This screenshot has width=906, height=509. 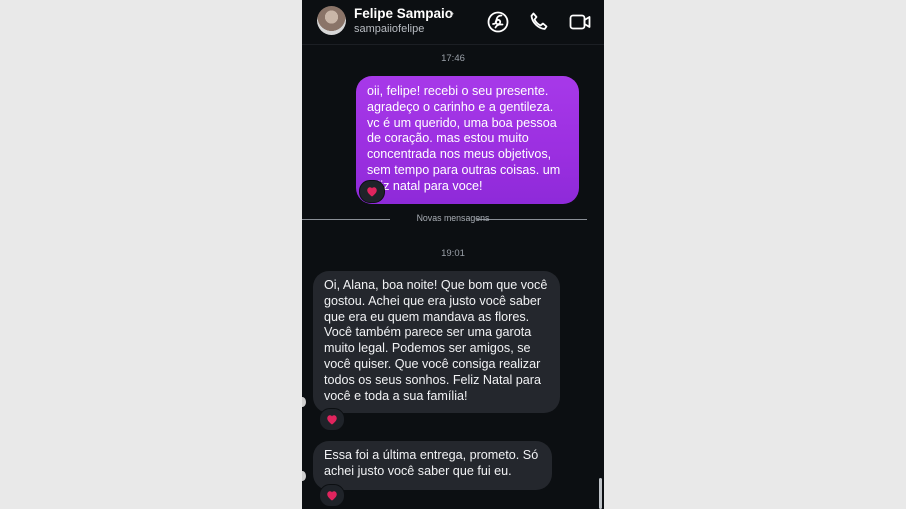 I want to click on sticker-icon, so click(x=498, y=22).